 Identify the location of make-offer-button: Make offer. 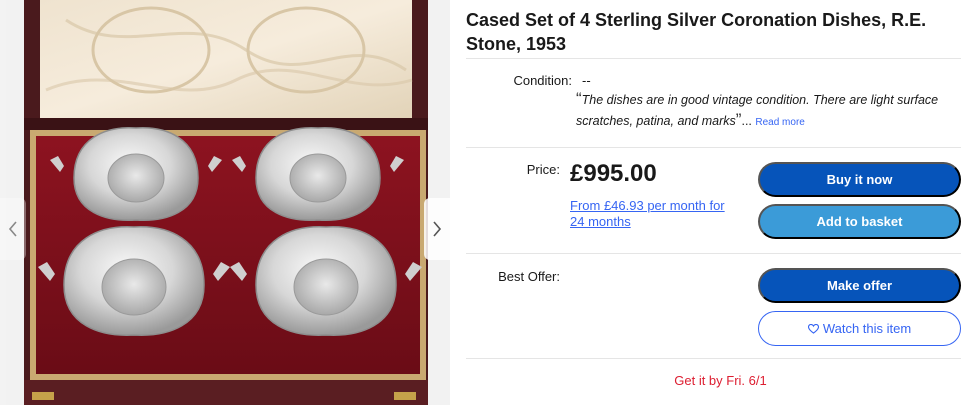
(859, 285).